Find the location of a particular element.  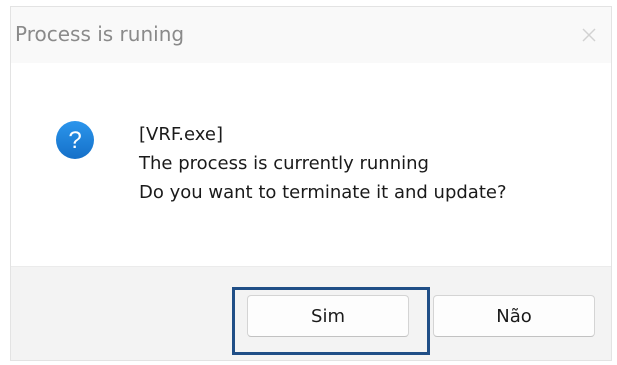

close-button is located at coordinates (589, 35).